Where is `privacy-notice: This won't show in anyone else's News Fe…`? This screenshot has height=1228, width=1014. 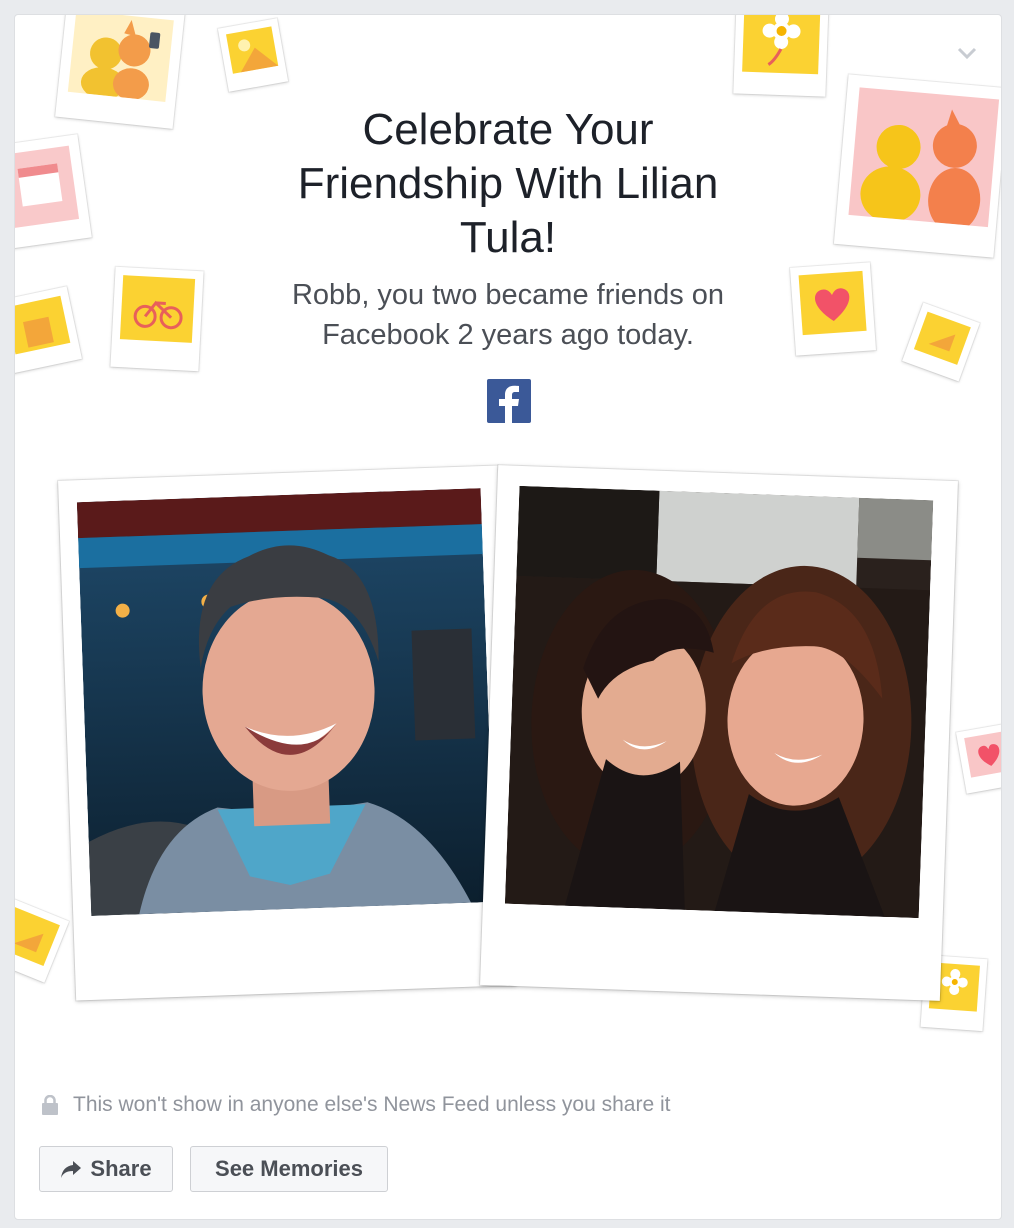
privacy-notice: This won't show in anyone else's News Fe… is located at coordinates (356, 1105).